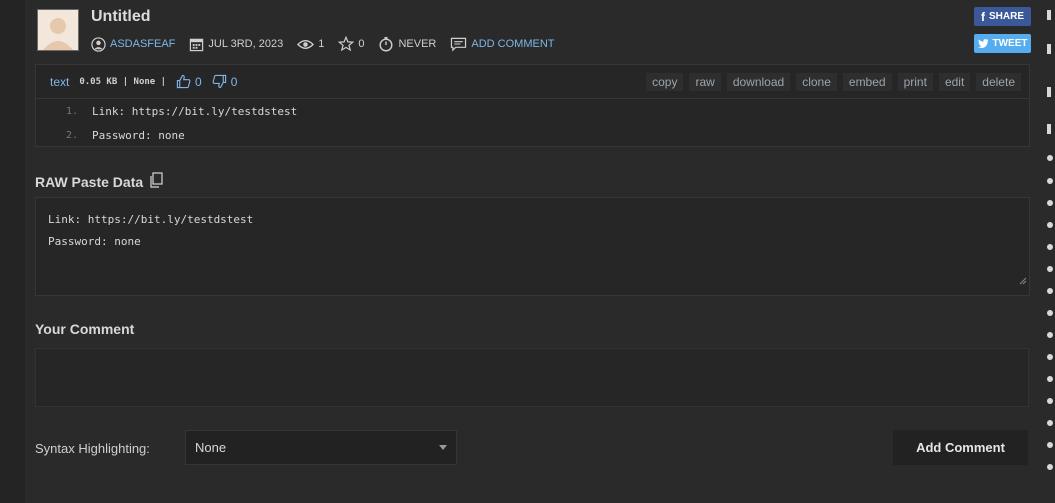 The image size is (1055, 503). I want to click on like-button: 0, so click(189, 81).